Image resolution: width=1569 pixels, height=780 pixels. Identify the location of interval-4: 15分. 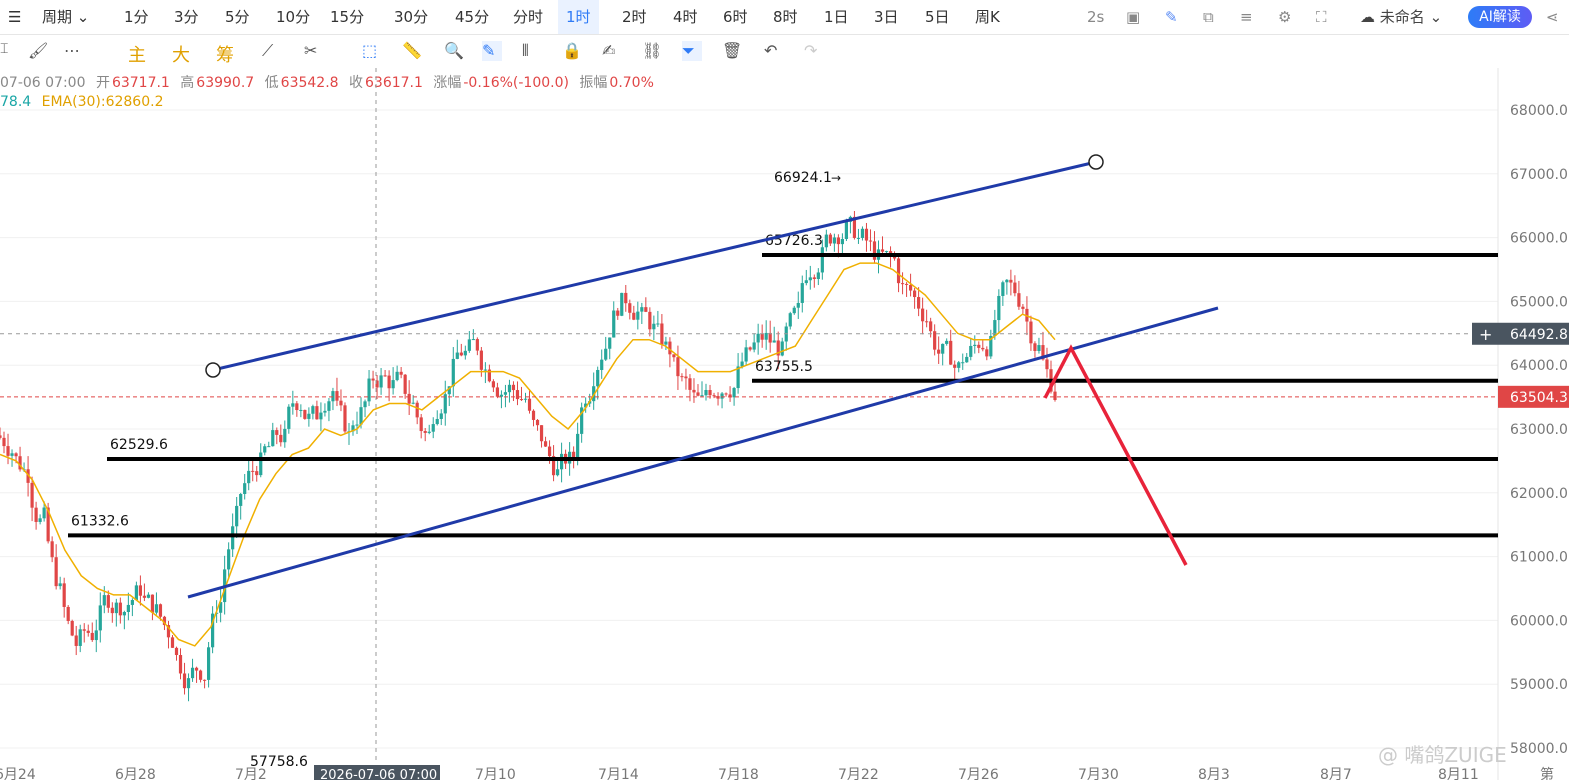
(347, 17).